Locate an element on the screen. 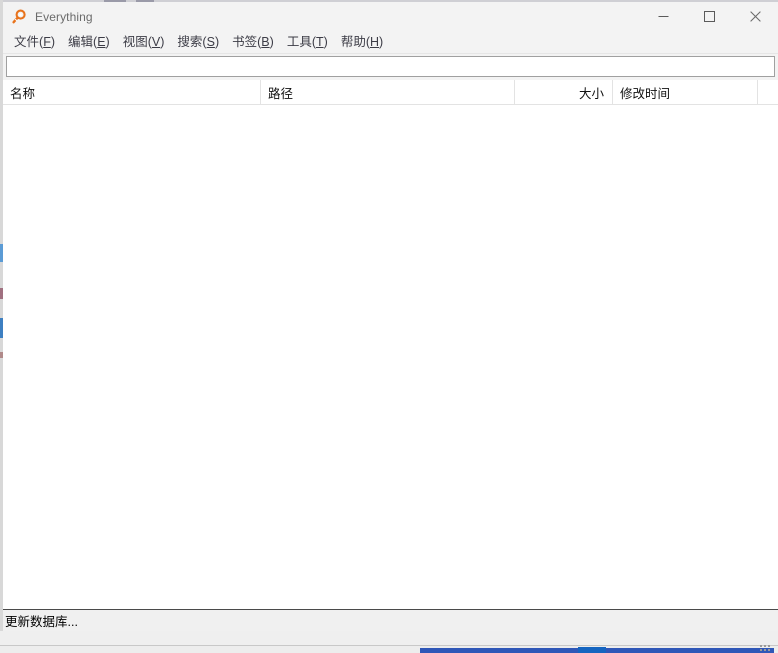 The width and height of the screenshot is (778, 653). menu-item-edit: 编辑(E) is located at coordinates (89, 42).